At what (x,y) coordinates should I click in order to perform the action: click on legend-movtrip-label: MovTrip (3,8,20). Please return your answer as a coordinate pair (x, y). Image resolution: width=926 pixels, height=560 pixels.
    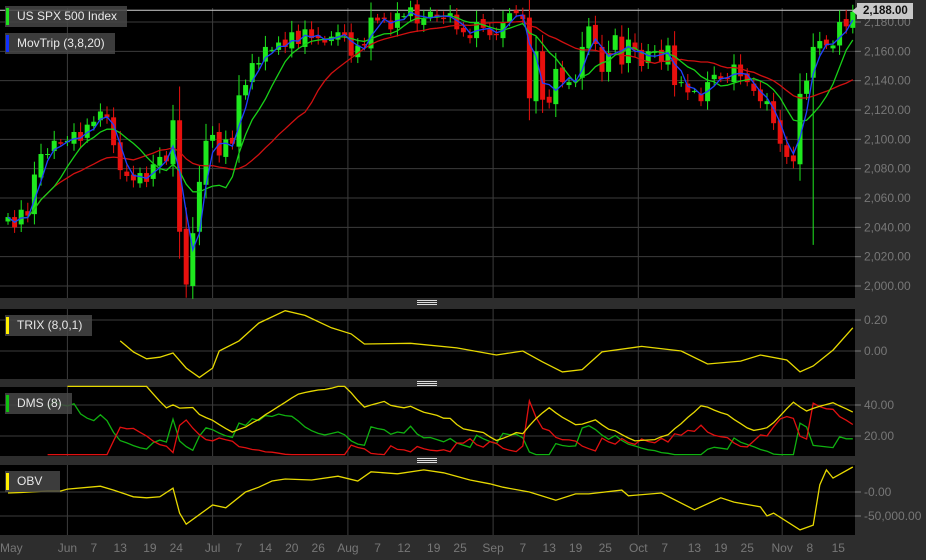
    Looking at the image, I should click on (61, 43).